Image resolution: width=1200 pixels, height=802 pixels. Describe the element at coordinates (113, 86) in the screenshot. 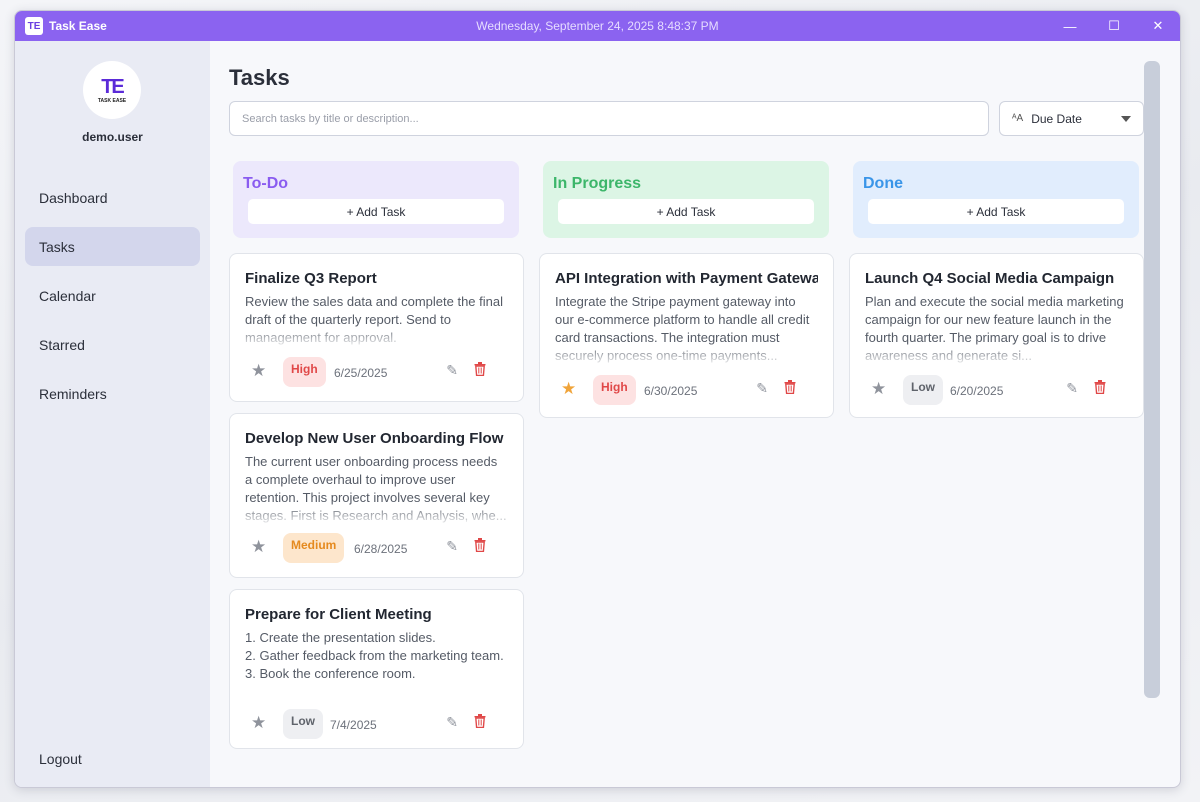

I see `brand-logo-icon: TE` at that location.